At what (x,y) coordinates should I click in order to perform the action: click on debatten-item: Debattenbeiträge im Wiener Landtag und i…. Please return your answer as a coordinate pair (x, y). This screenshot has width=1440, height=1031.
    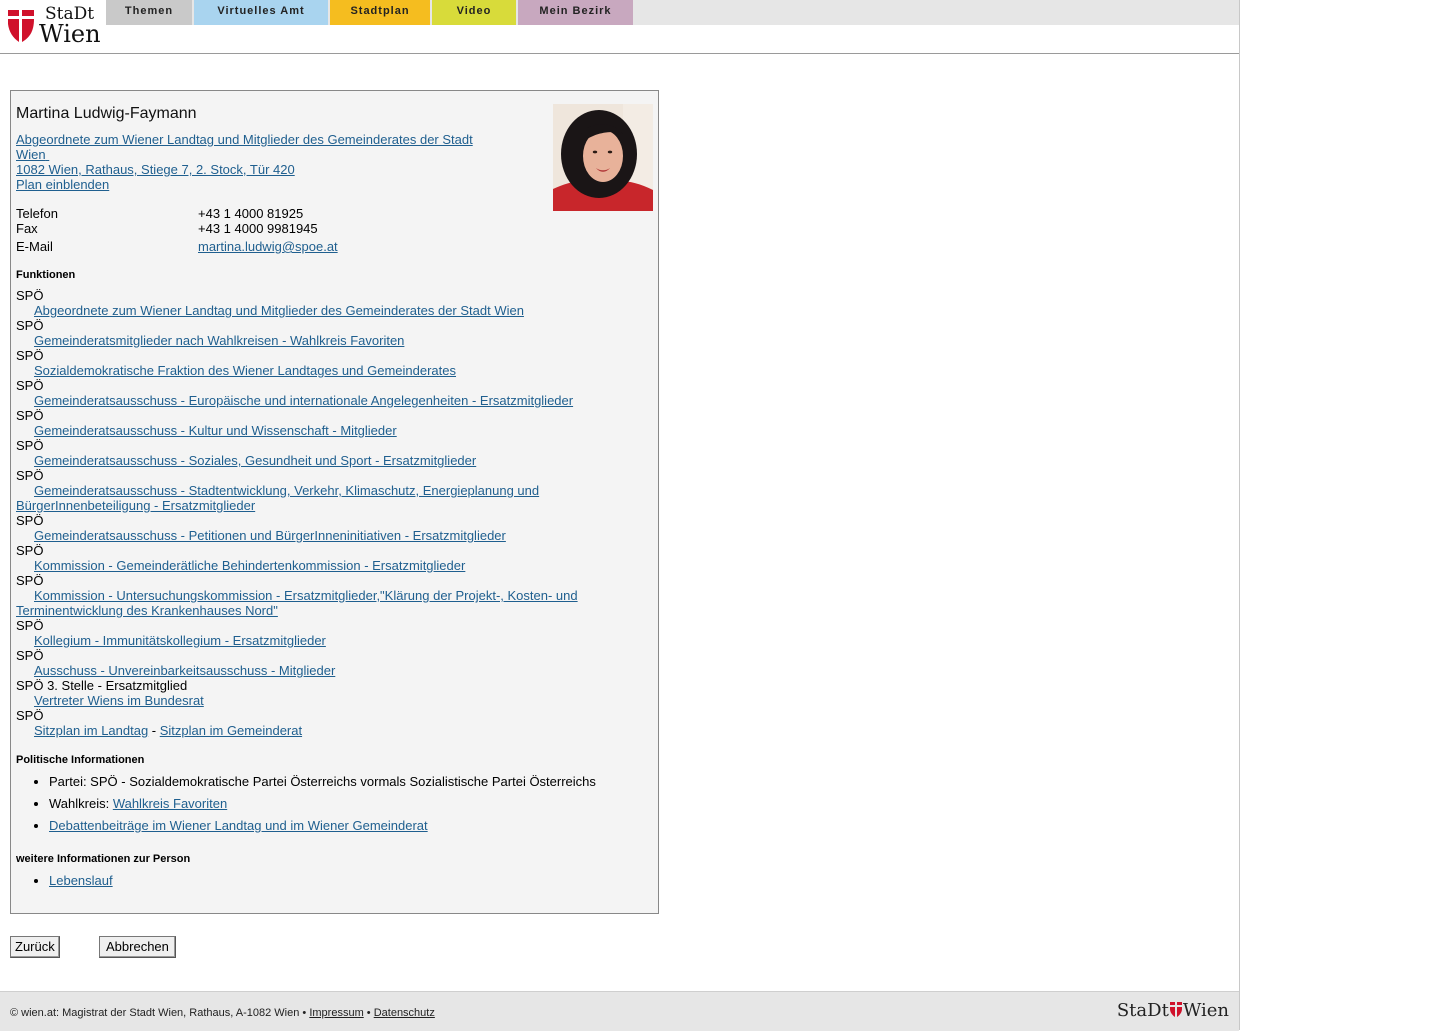
    Looking at the image, I should click on (322, 825).